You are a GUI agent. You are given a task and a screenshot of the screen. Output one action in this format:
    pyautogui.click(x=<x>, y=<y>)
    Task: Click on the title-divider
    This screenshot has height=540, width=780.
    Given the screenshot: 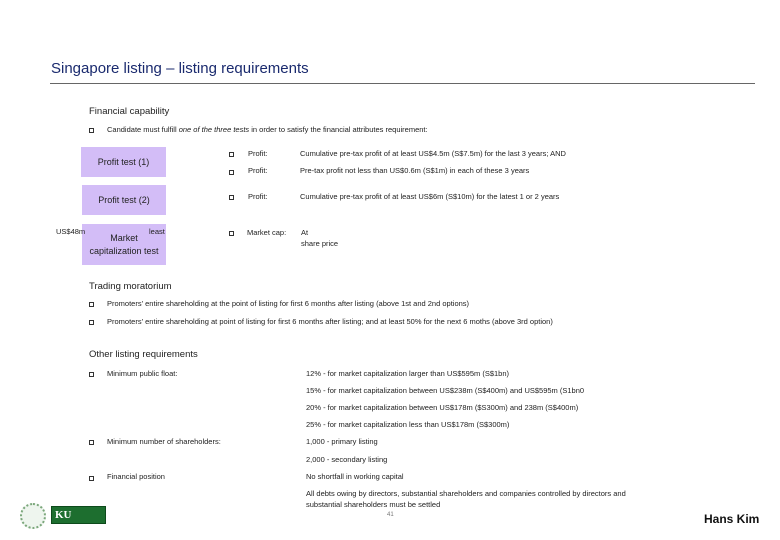 What is the action you would take?
    pyautogui.click(x=402, y=83)
    